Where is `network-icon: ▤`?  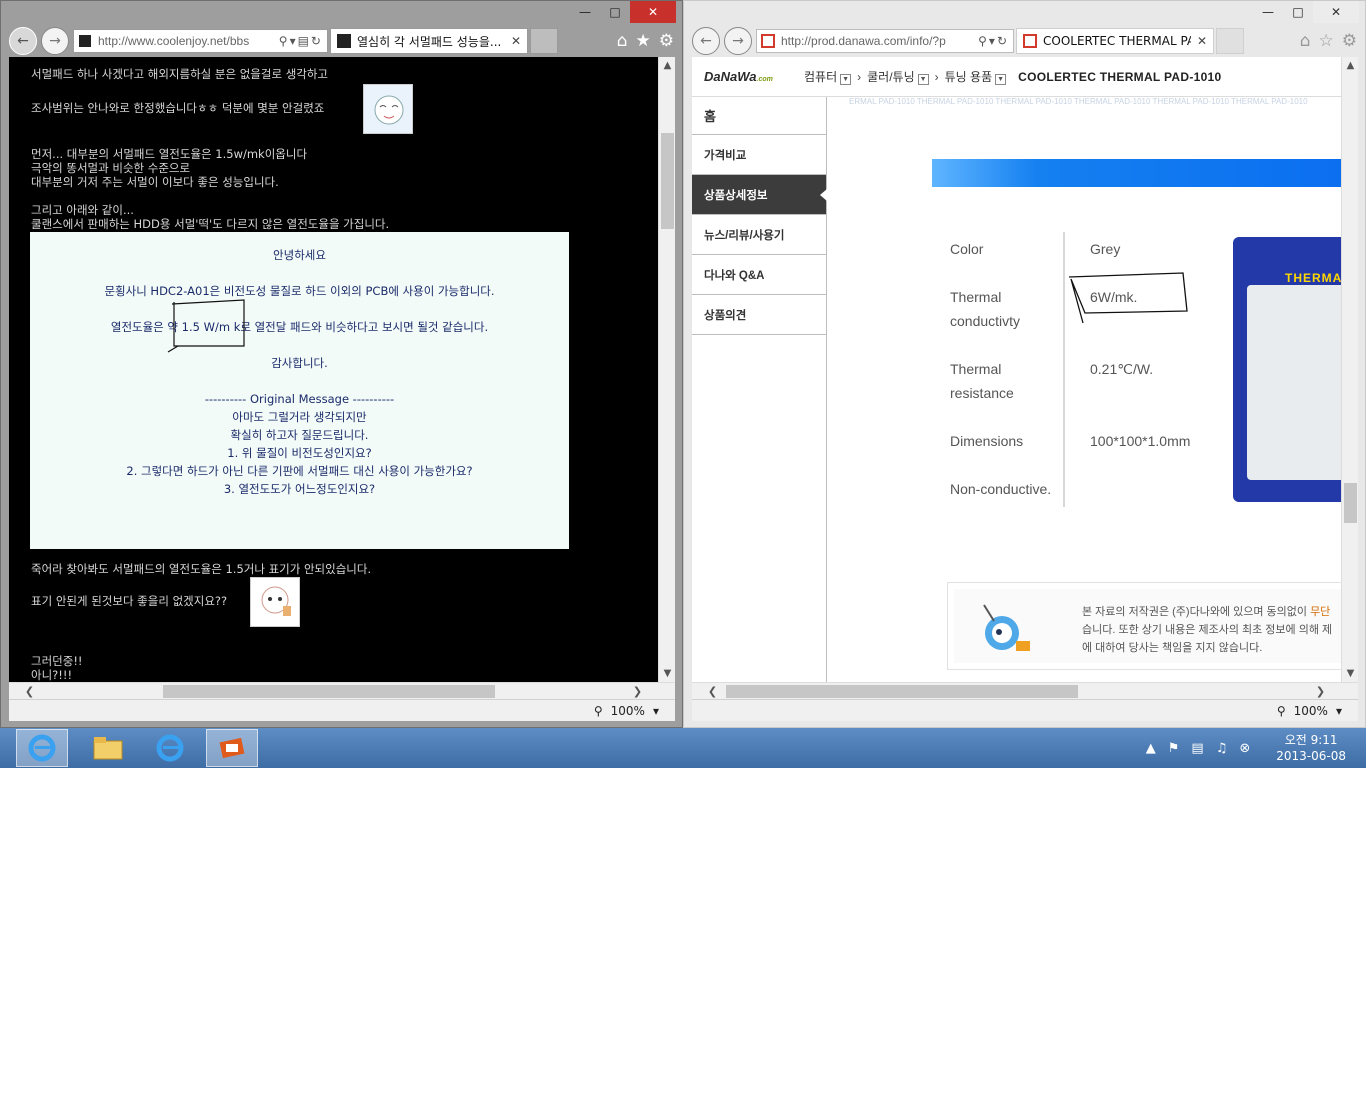
network-icon: ▤ is located at coordinates (1197, 748).